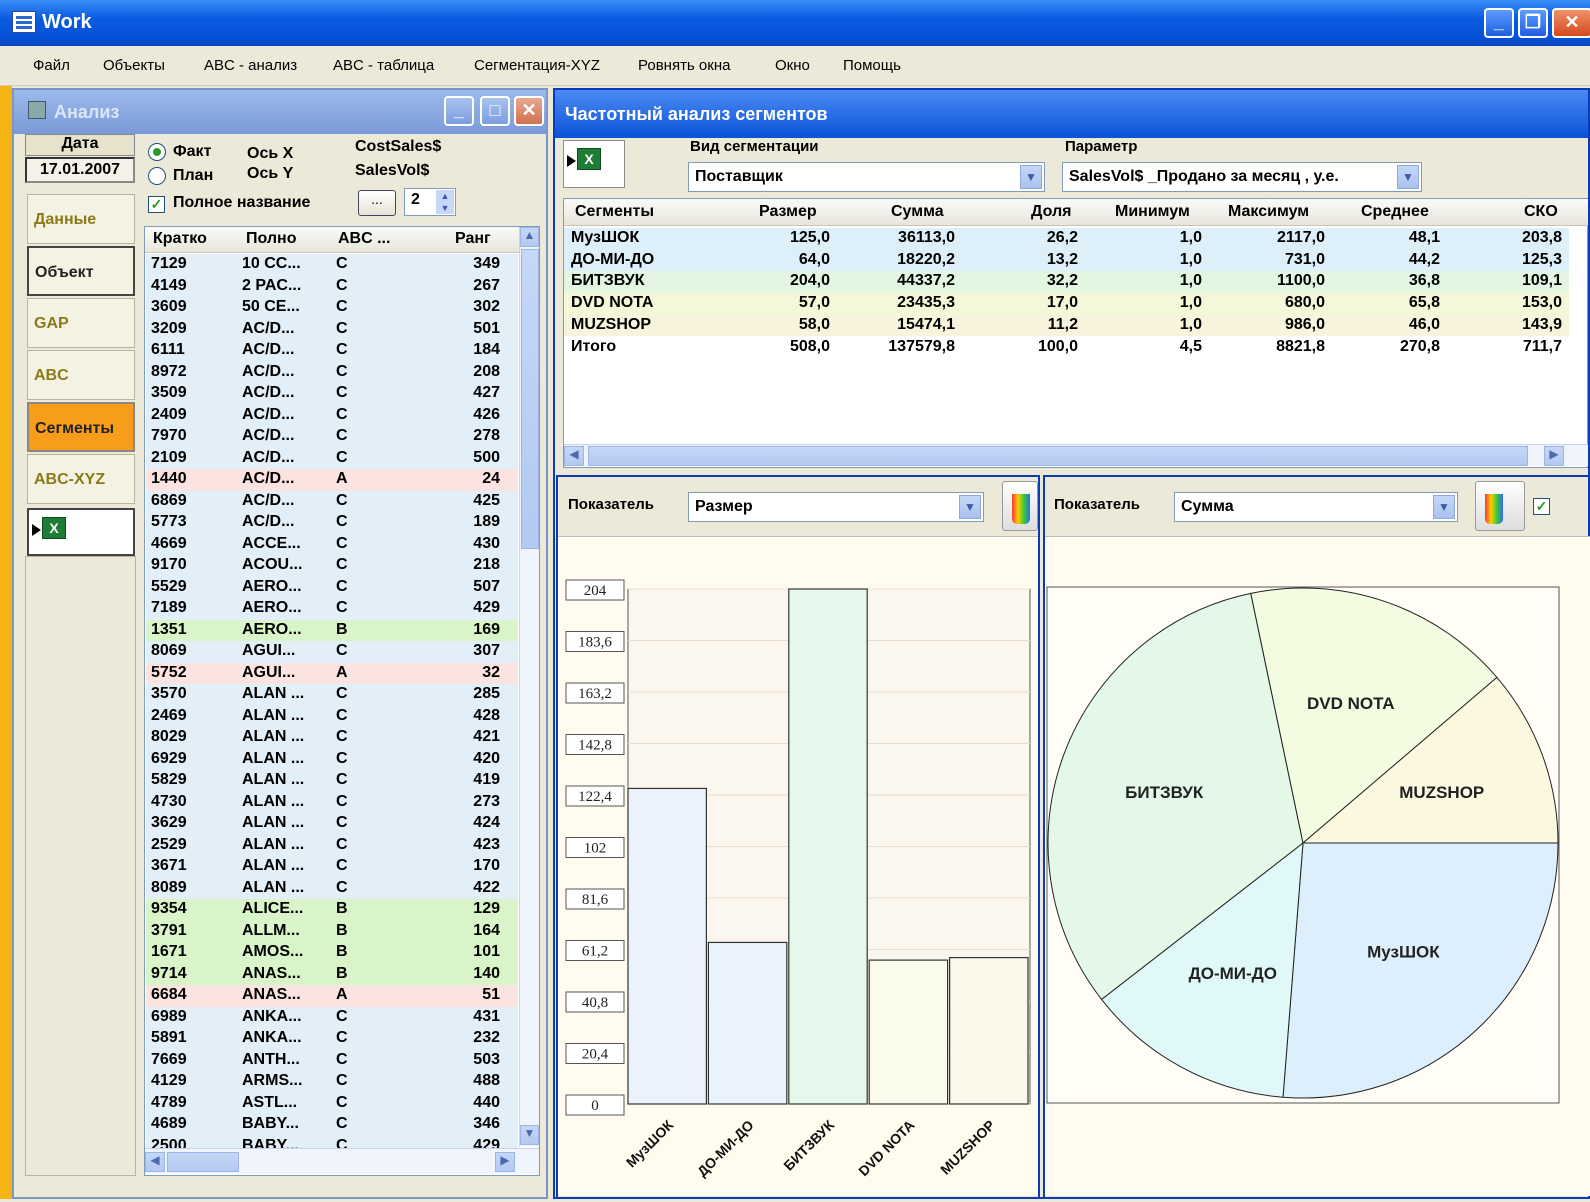  What do you see at coordinates (332, 716) in the screenshot?
I see `table-row: 2469 ALAN ... C 428` at bounding box center [332, 716].